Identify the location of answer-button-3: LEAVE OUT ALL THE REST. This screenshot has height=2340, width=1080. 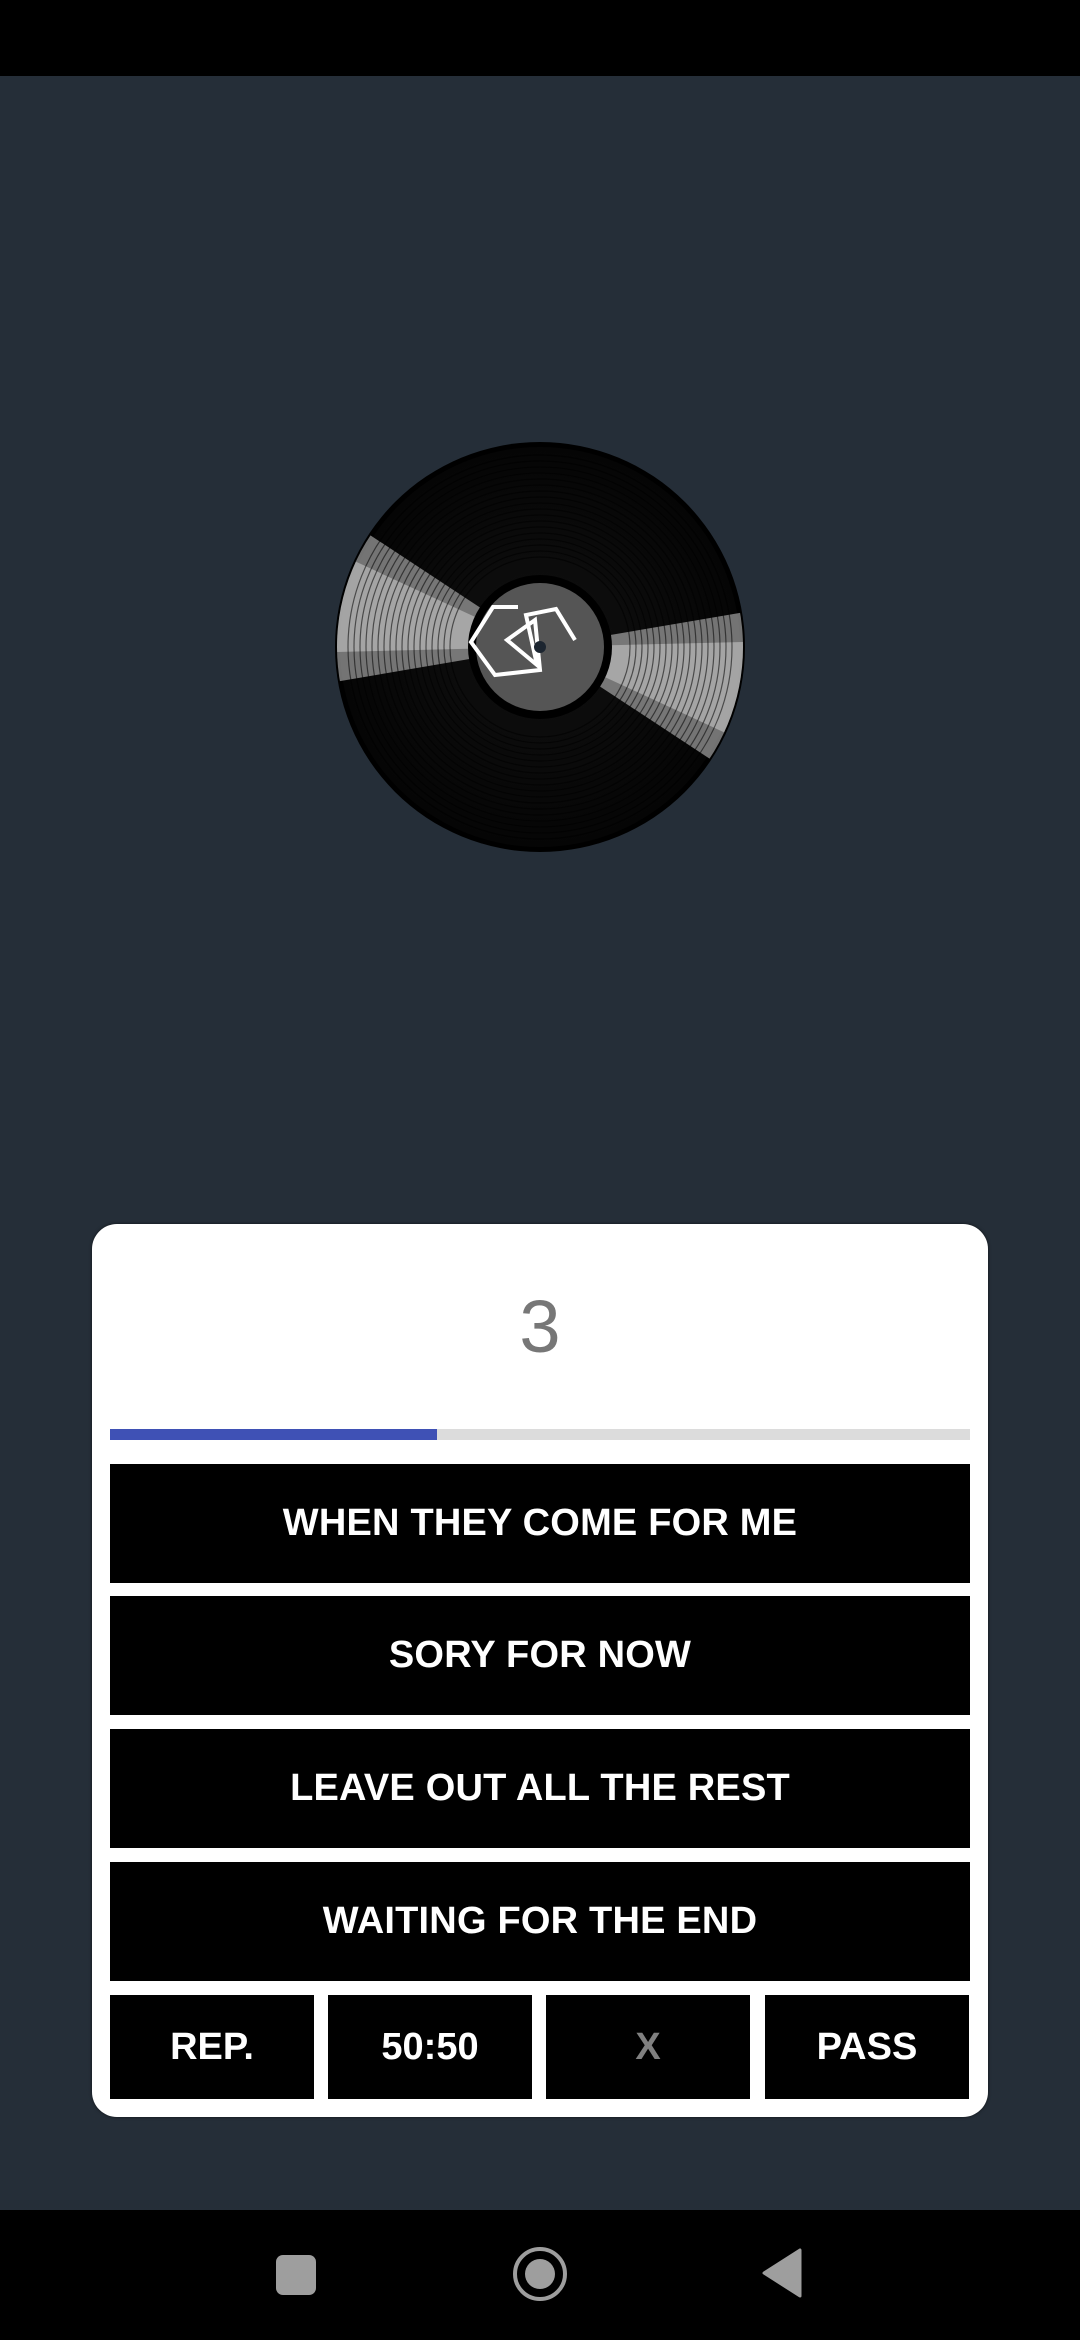
(540, 1788).